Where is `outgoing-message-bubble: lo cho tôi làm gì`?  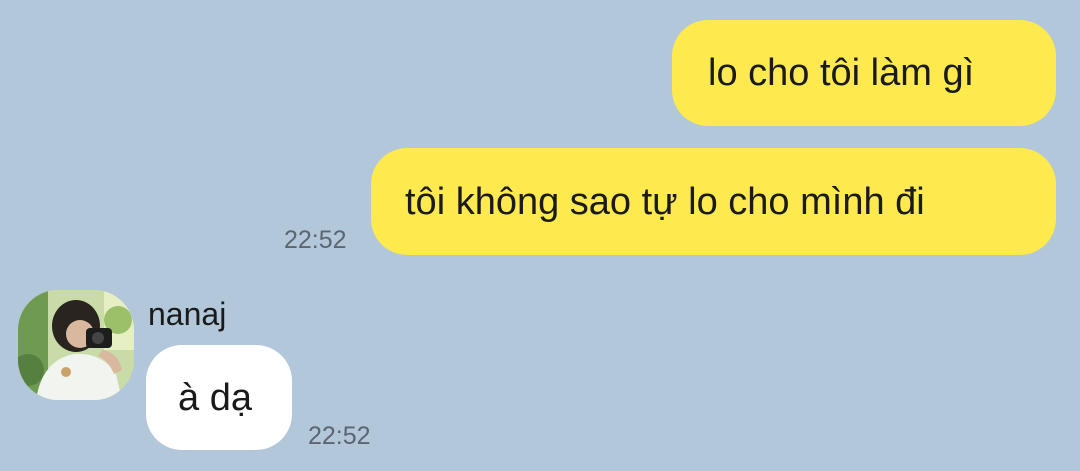 outgoing-message-bubble: lo cho tôi làm gì is located at coordinates (864, 73).